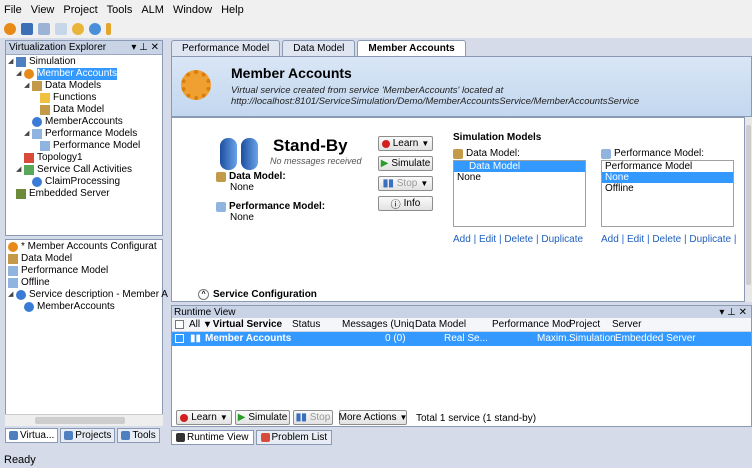  Describe the element at coordinates (60, 158) in the screenshot. I see `tree-topology: Topology1` at that location.